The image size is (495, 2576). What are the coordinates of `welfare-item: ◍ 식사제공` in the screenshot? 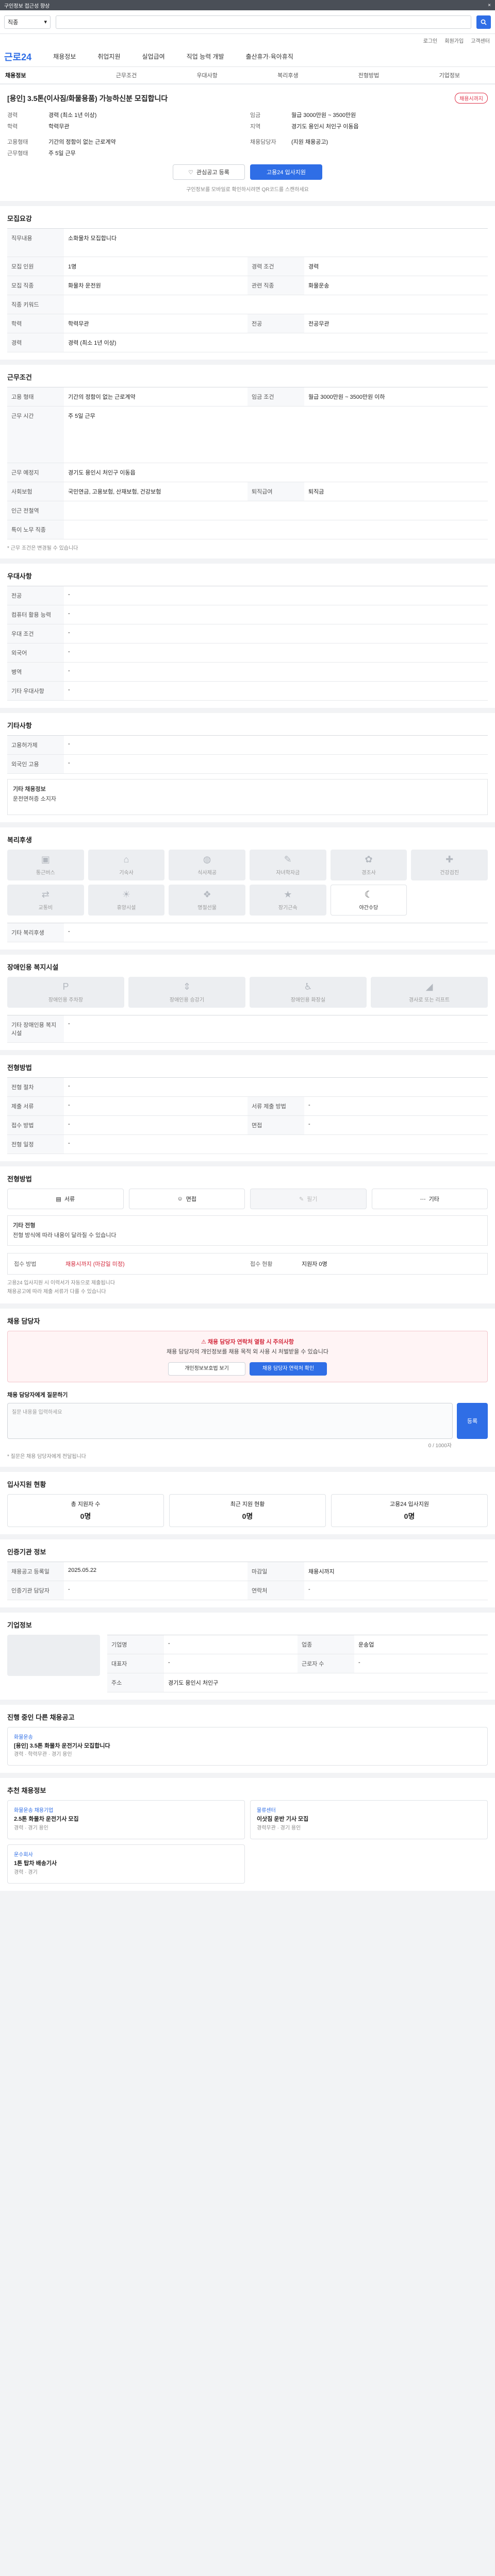 It's located at (207, 865).